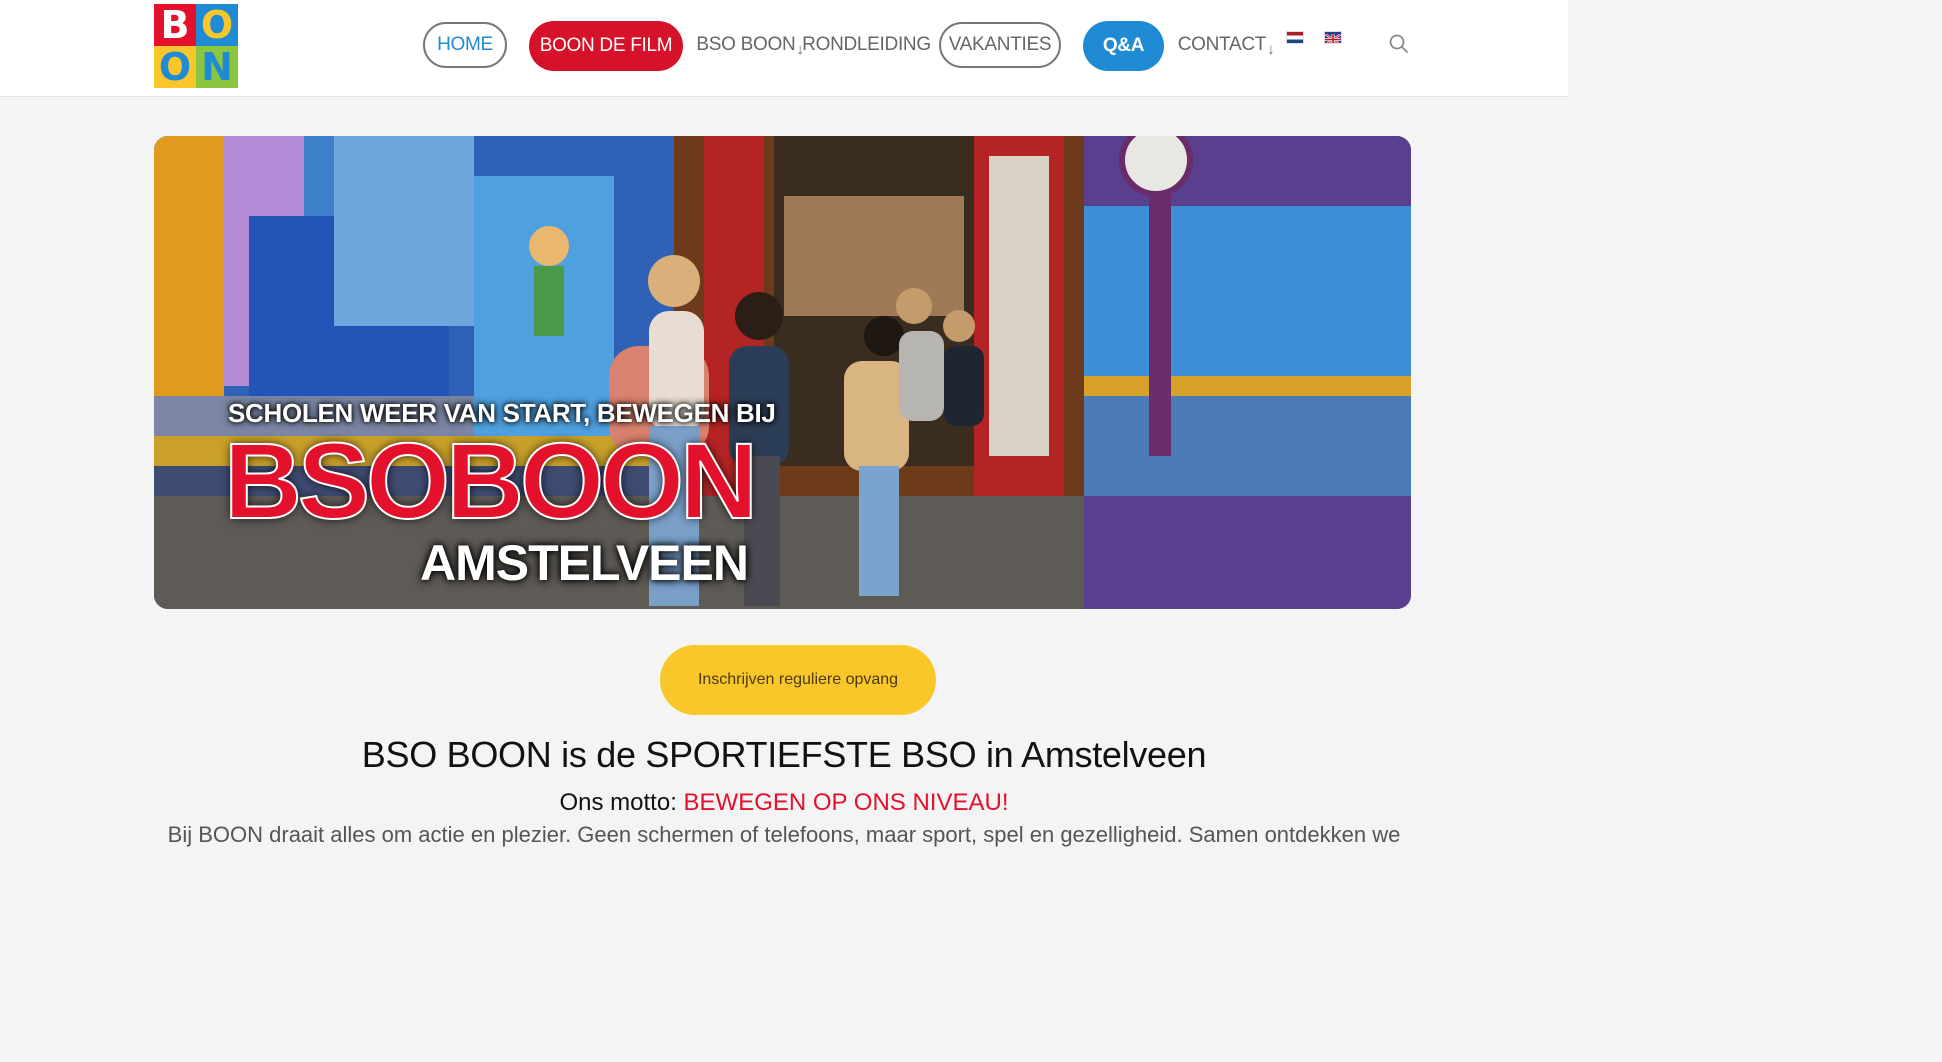 The width and height of the screenshot is (1942, 1062). Describe the element at coordinates (1295, 37) in the screenshot. I see `flag-nl-icon` at that location.